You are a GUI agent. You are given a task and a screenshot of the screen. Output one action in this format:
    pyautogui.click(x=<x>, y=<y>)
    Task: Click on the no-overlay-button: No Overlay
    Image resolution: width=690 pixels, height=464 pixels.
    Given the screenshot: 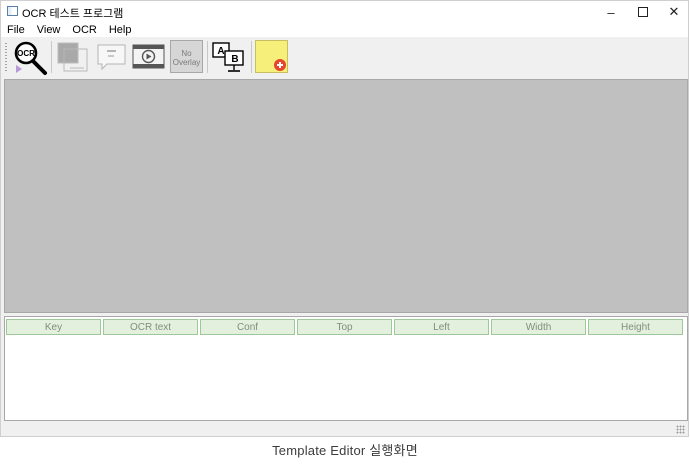 What is the action you would take?
    pyautogui.click(x=186, y=56)
    